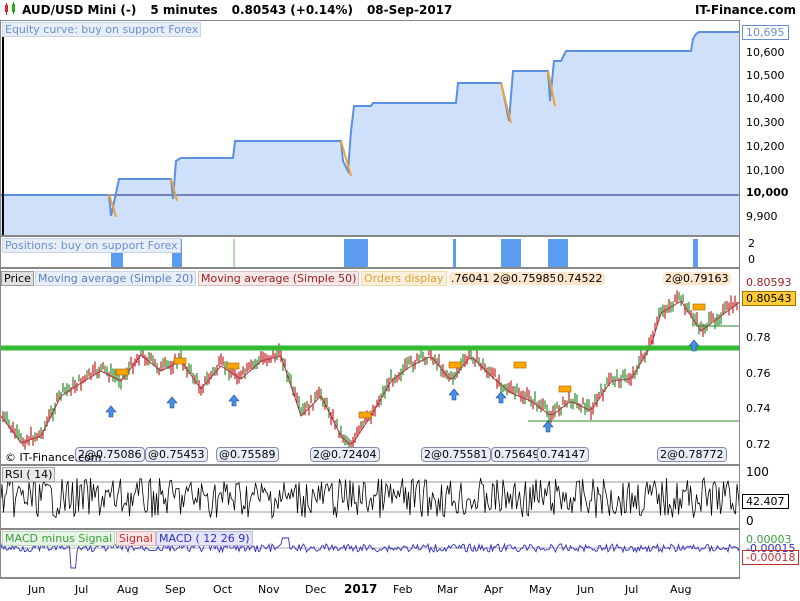  What do you see at coordinates (223, 589) in the screenshot?
I see `time-axis-label: Oct` at bounding box center [223, 589].